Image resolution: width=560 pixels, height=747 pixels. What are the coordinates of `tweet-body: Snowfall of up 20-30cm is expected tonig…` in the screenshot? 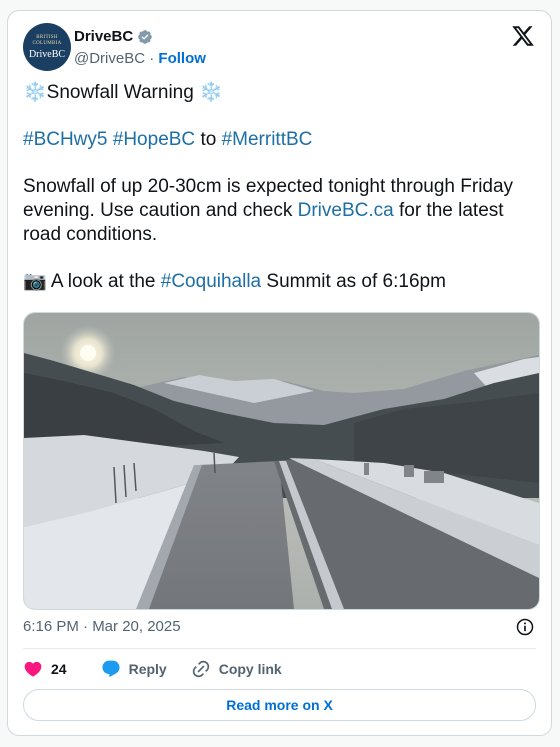 It's located at (283, 211).